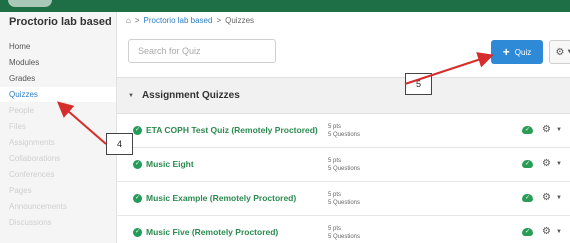  What do you see at coordinates (285, 6) in the screenshot?
I see `global-header-bar` at bounding box center [285, 6].